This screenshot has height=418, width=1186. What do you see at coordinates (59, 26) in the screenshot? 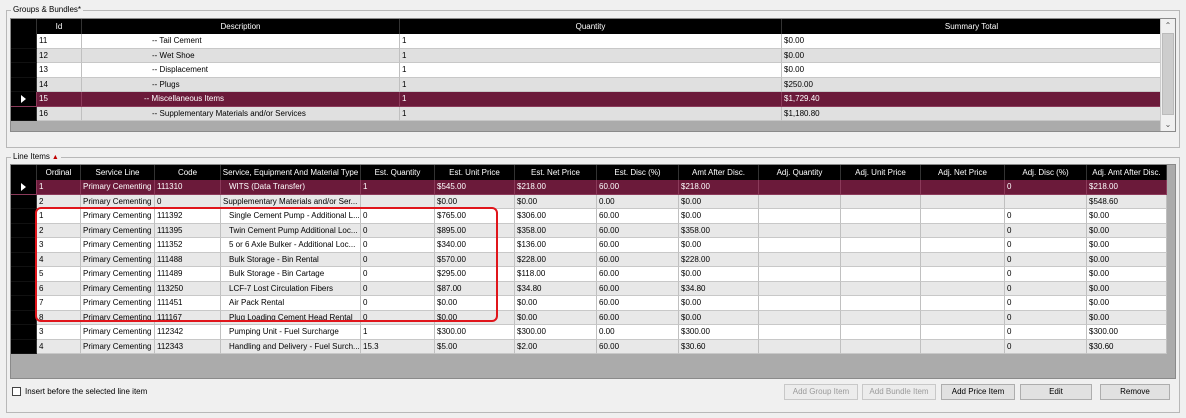
I see `col-id: Id` at bounding box center [59, 26].